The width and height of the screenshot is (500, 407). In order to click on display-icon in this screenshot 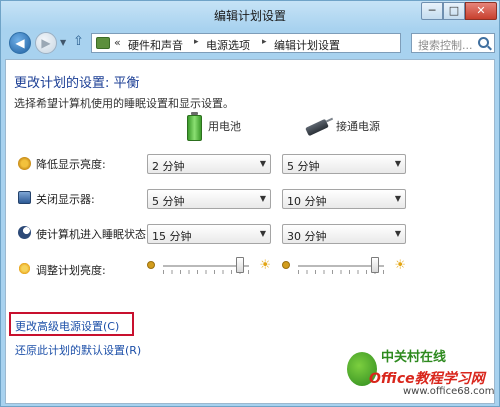, I will do `click(24, 197)`.